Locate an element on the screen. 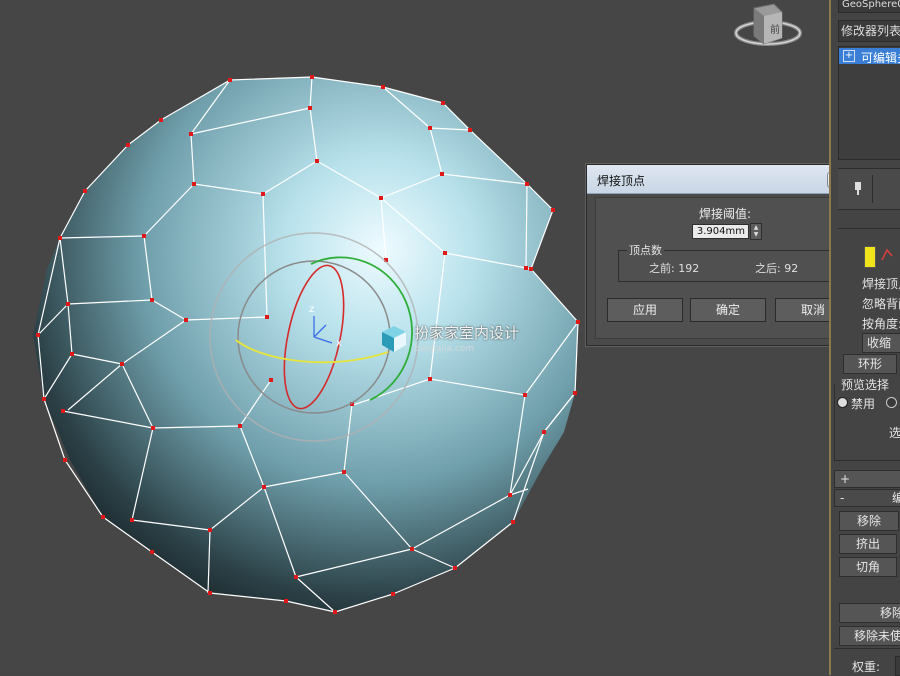 The width and height of the screenshot is (900, 676). cube-logo-icon is located at coordinates (394, 339).